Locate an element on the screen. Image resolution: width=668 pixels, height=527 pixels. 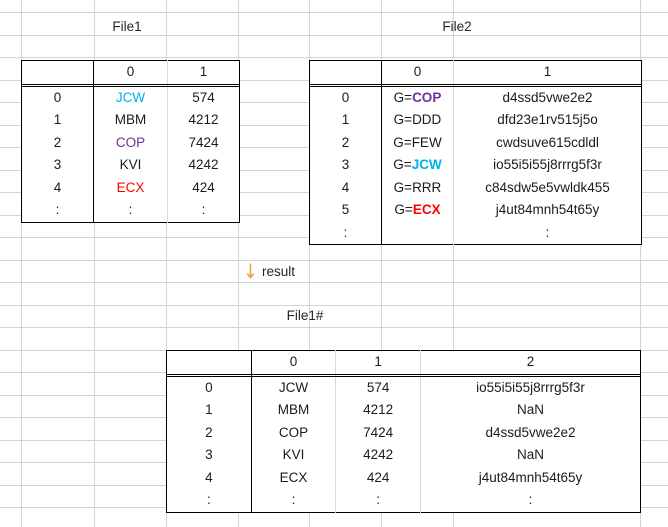
row-index: 4 is located at coordinates (57, 187).